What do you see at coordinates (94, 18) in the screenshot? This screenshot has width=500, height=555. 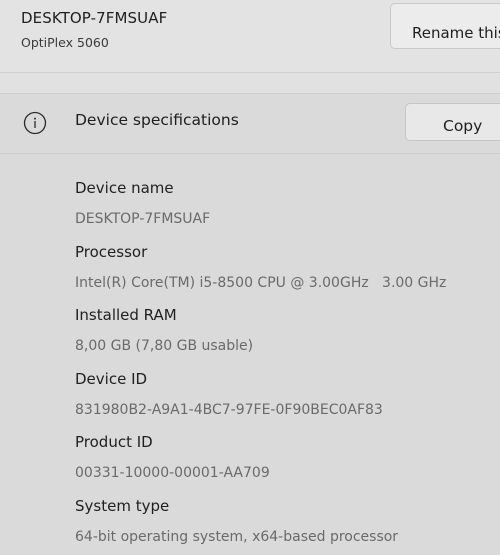 I see `device-title: DESKTOP-7FMSUAF` at bounding box center [94, 18].